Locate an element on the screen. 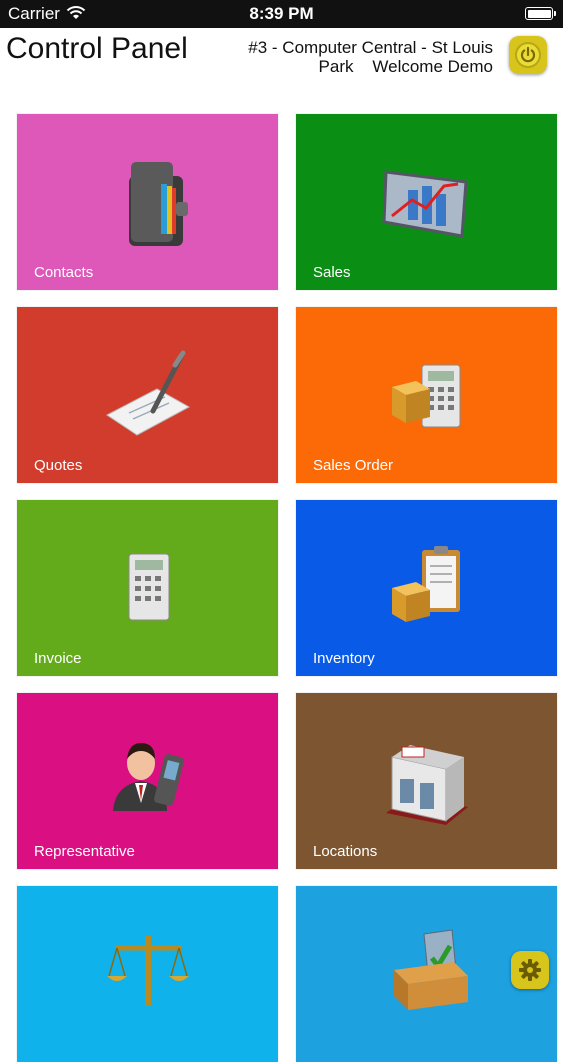 This screenshot has width=563, height=1062. clock: 8:39 PM is located at coordinates (281, 13).